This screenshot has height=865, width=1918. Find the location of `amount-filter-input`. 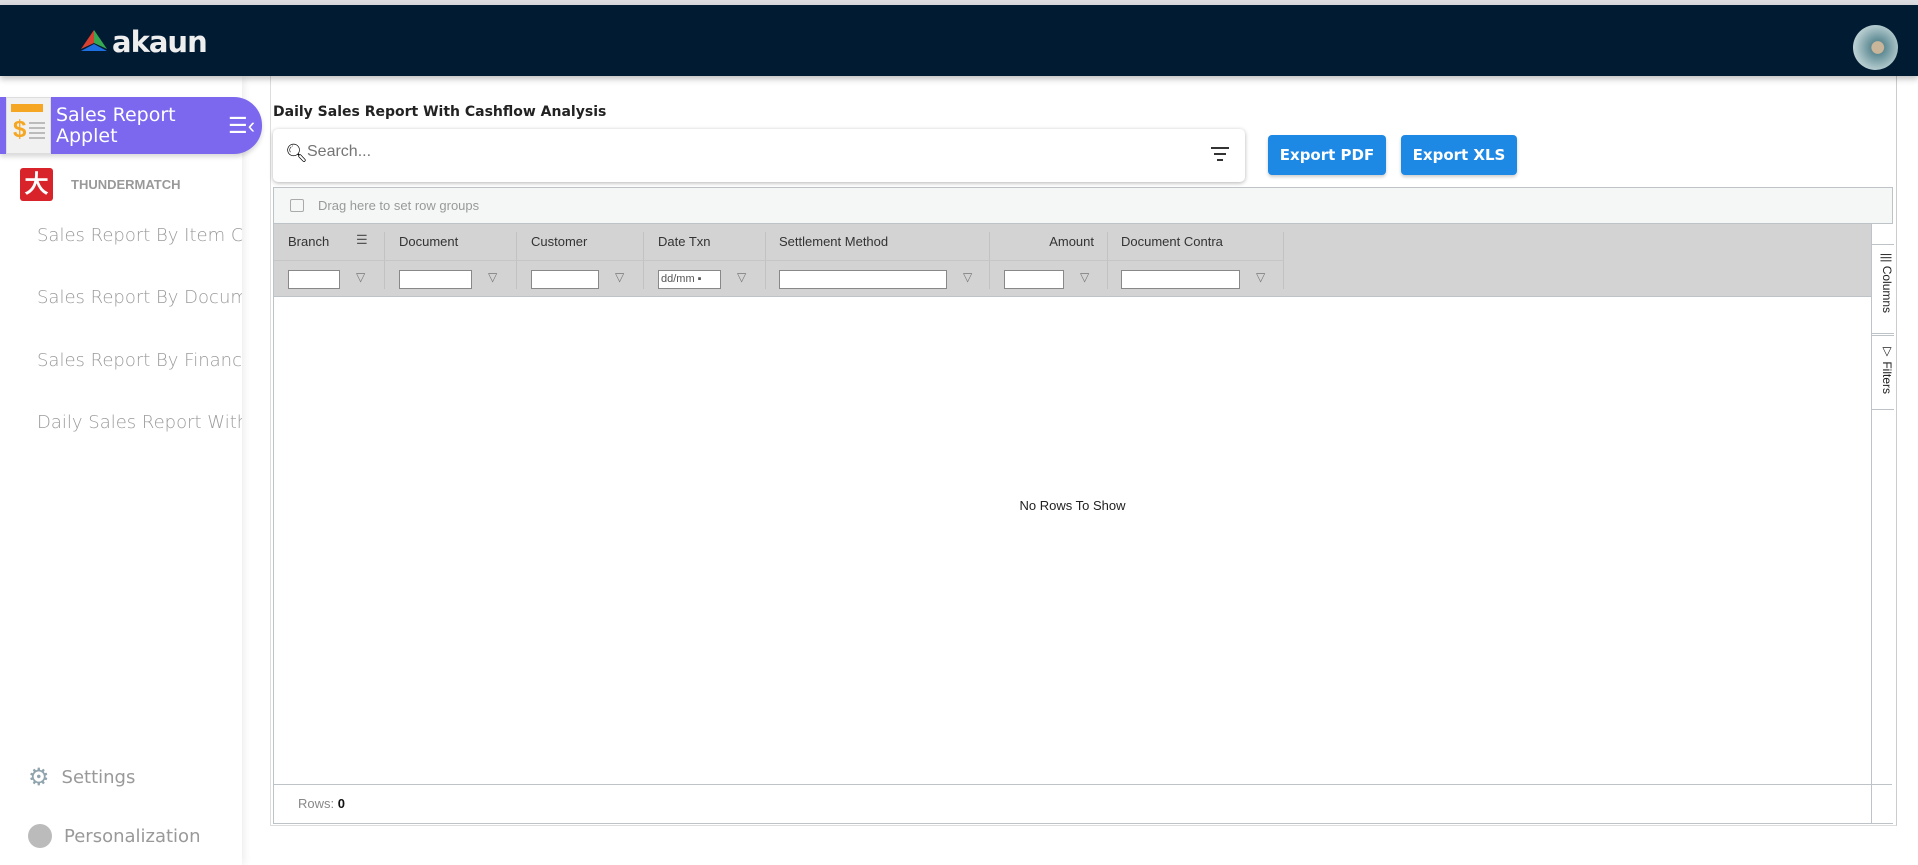

amount-filter-input is located at coordinates (1034, 279).